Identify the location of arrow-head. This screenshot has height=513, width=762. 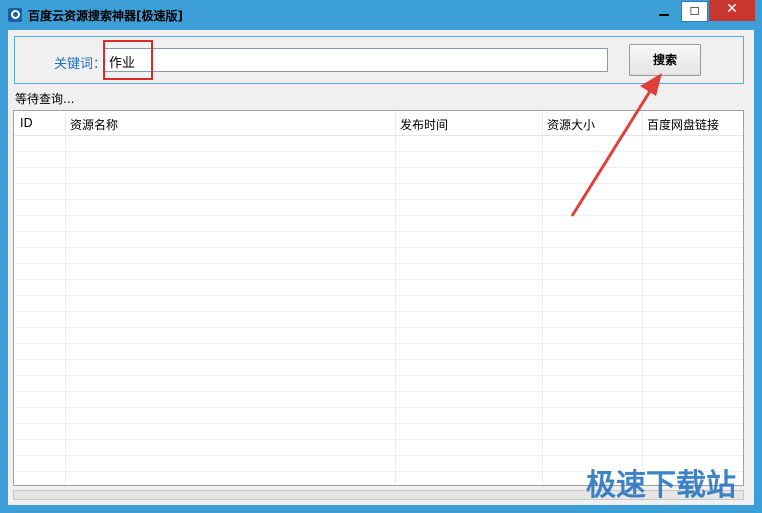
(651, 84).